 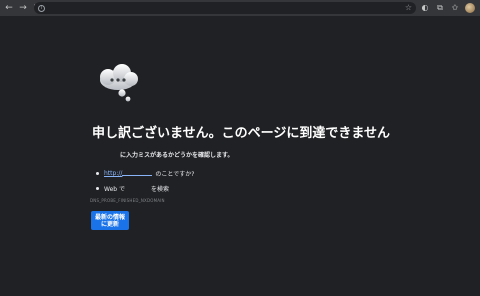 I want to click on suggested-url-link: http://, so click(x=113, y=173).